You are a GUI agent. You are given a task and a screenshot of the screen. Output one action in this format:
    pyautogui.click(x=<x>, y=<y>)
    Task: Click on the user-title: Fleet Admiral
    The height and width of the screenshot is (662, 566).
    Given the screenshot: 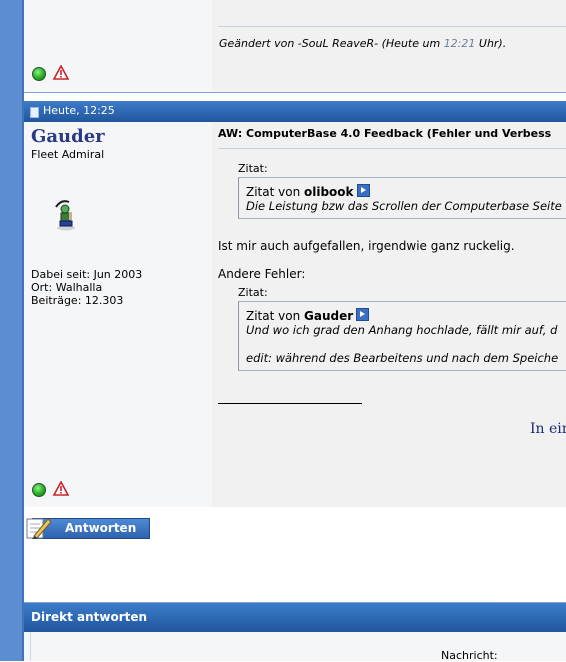 What is the action you would take?
    pyautogui.click(x=68, y=154)
    